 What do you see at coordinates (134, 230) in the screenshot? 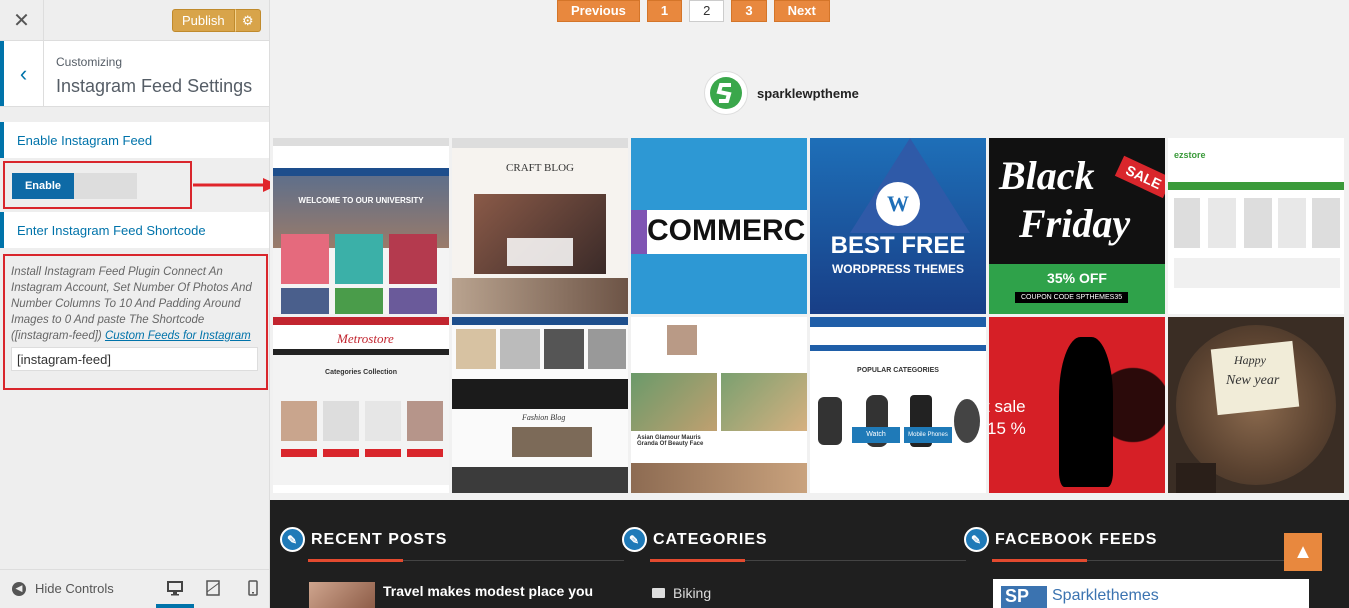
I see `shortcode-section: Enter Instagram Feed Shortcode` at bounding box center [134, 230].